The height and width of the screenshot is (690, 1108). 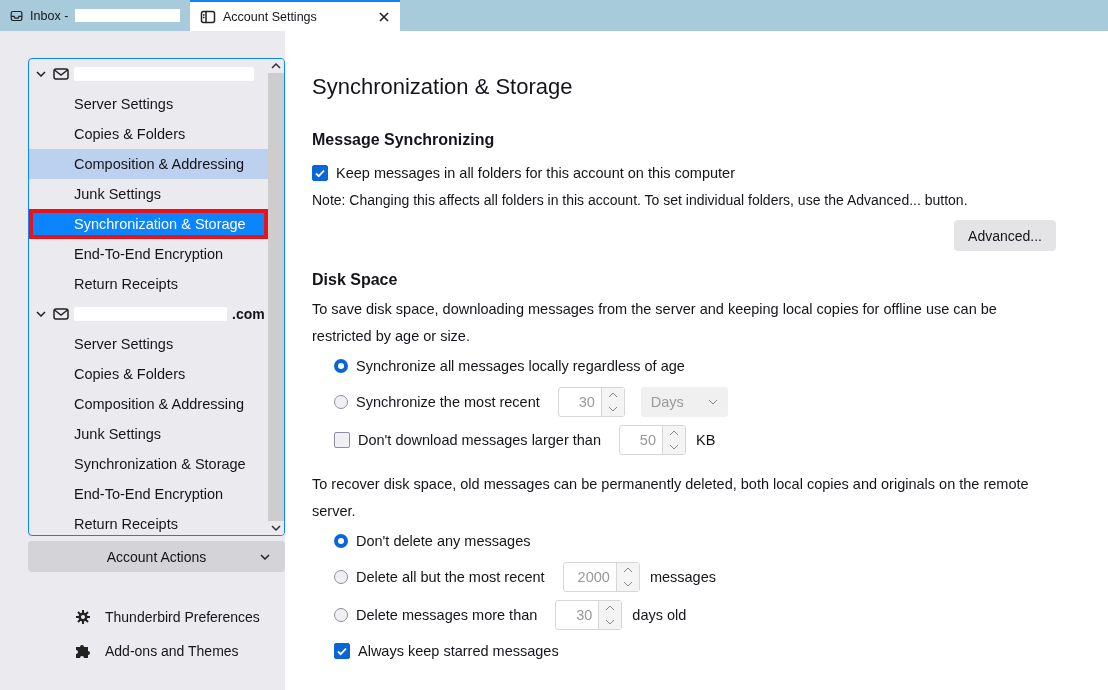 What do you see at coordinates (295, 15) in the screenshot?
I see `tab: Account Settings` at bounding box center [295, 15].